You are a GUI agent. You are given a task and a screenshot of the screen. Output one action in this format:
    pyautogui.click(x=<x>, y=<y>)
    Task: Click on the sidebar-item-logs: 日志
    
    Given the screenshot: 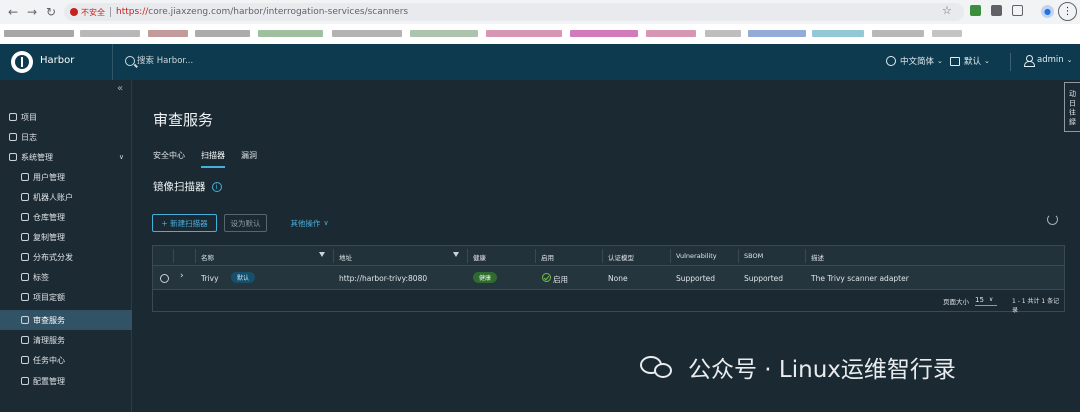 What is the action you would take?
    pyautogui.click(x=66, y=137)
    